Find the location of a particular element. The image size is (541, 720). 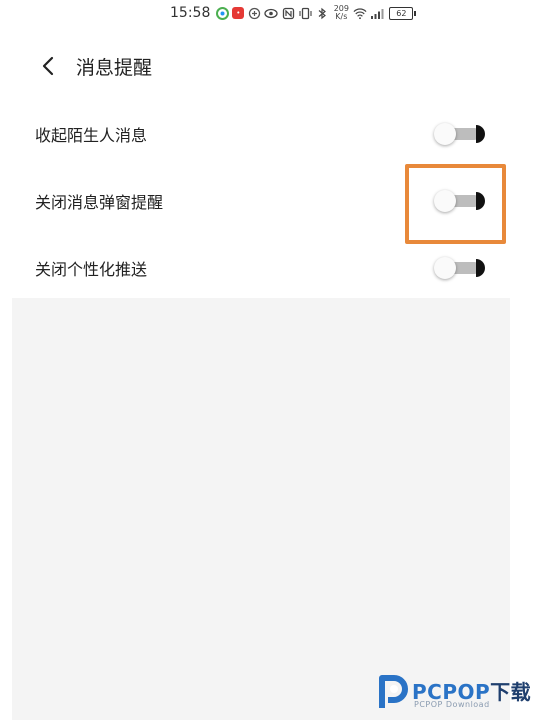

setting-row-disable-personalized-push: 关闭个性化推送 is located at coordinates (270, 268).